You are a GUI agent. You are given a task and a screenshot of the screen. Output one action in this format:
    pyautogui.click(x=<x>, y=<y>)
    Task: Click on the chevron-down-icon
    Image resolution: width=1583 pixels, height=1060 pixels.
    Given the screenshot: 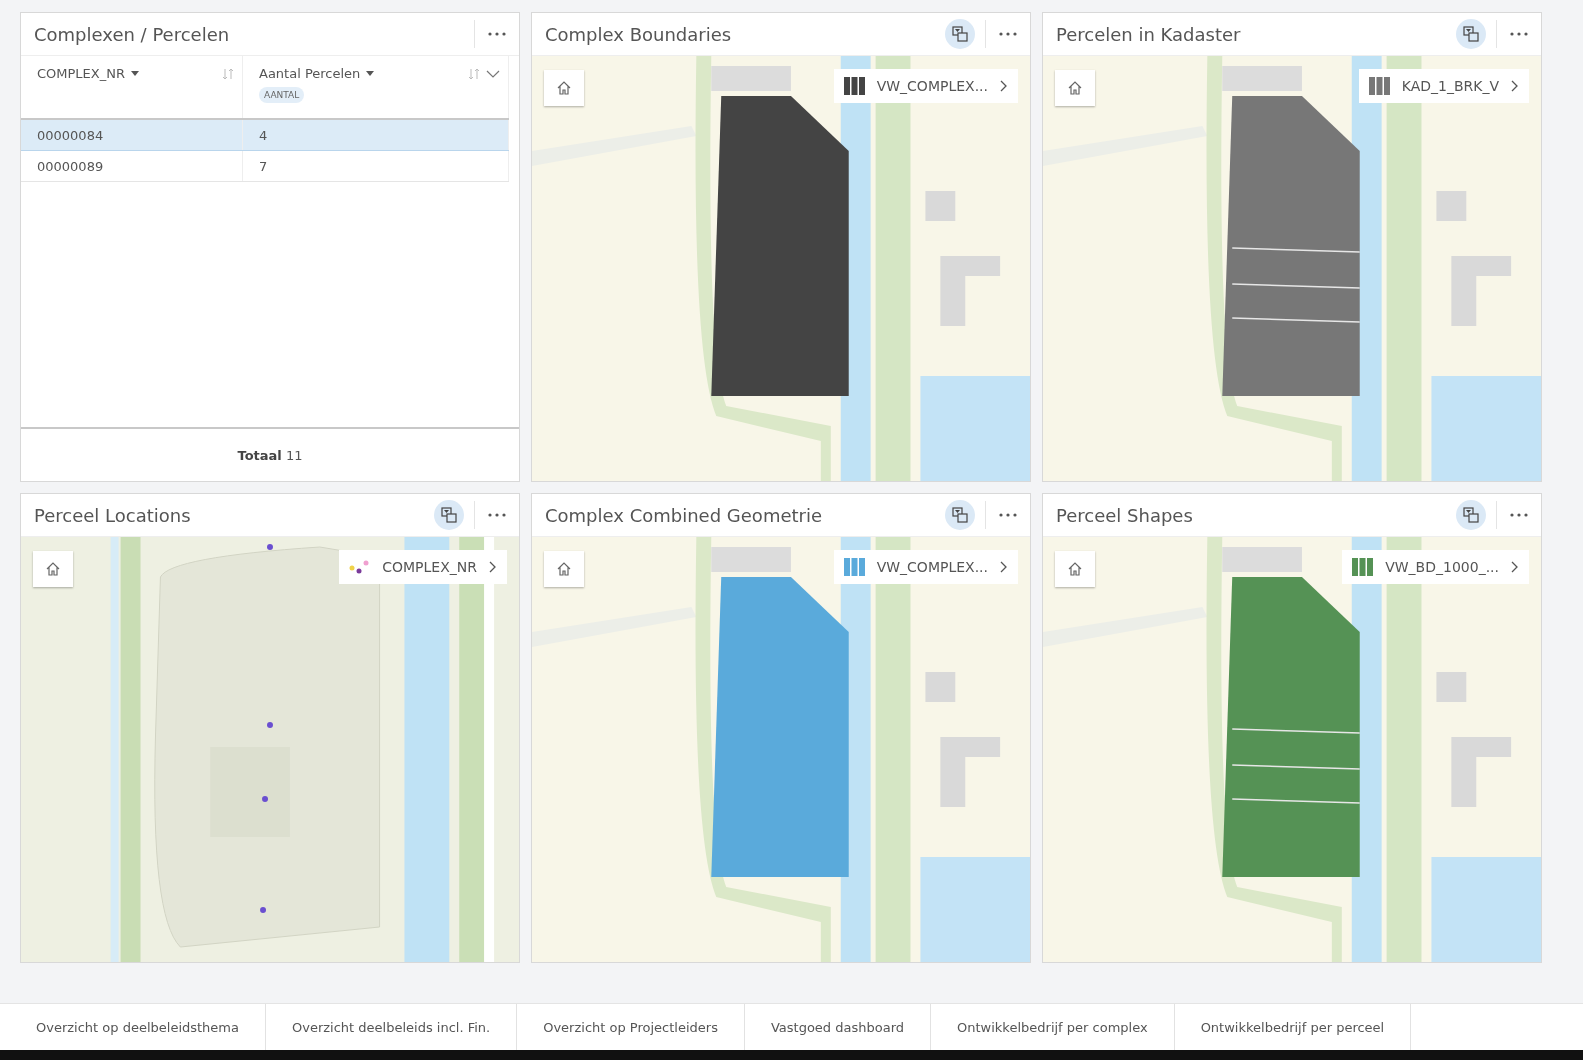 What is the action you would take?
    pyautogui.click(x=493, y=73)
    